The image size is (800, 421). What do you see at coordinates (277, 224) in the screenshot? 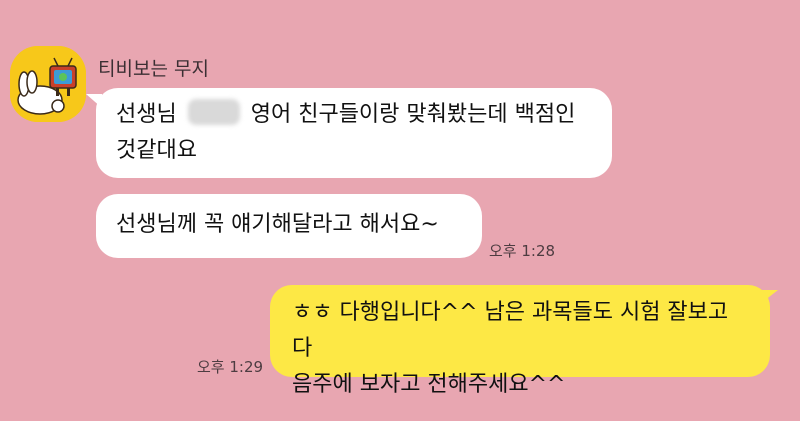
I see `message-text: 선생님께 꼭 얘기해달라고 해서요~` at bounding box center [277, 224].